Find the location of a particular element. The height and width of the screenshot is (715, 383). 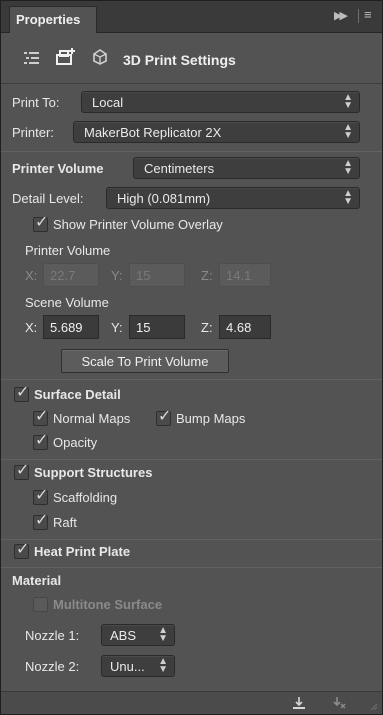

panel-tab-bar: Properties ▶▶ ≡ is located at coordinates (191, 17).